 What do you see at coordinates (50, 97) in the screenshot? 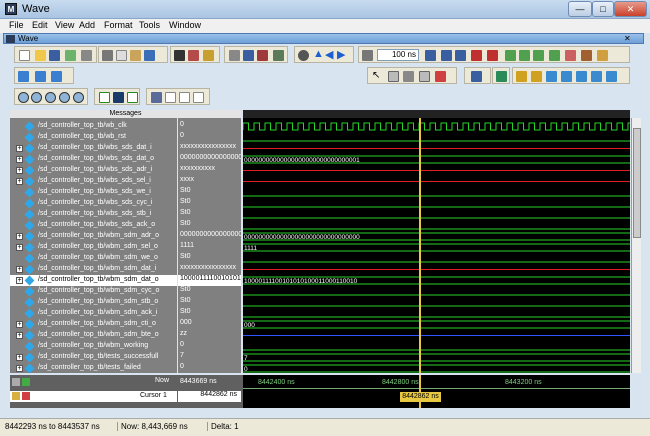
I see `zoom-full-icon` at bounding box center [50, 97].